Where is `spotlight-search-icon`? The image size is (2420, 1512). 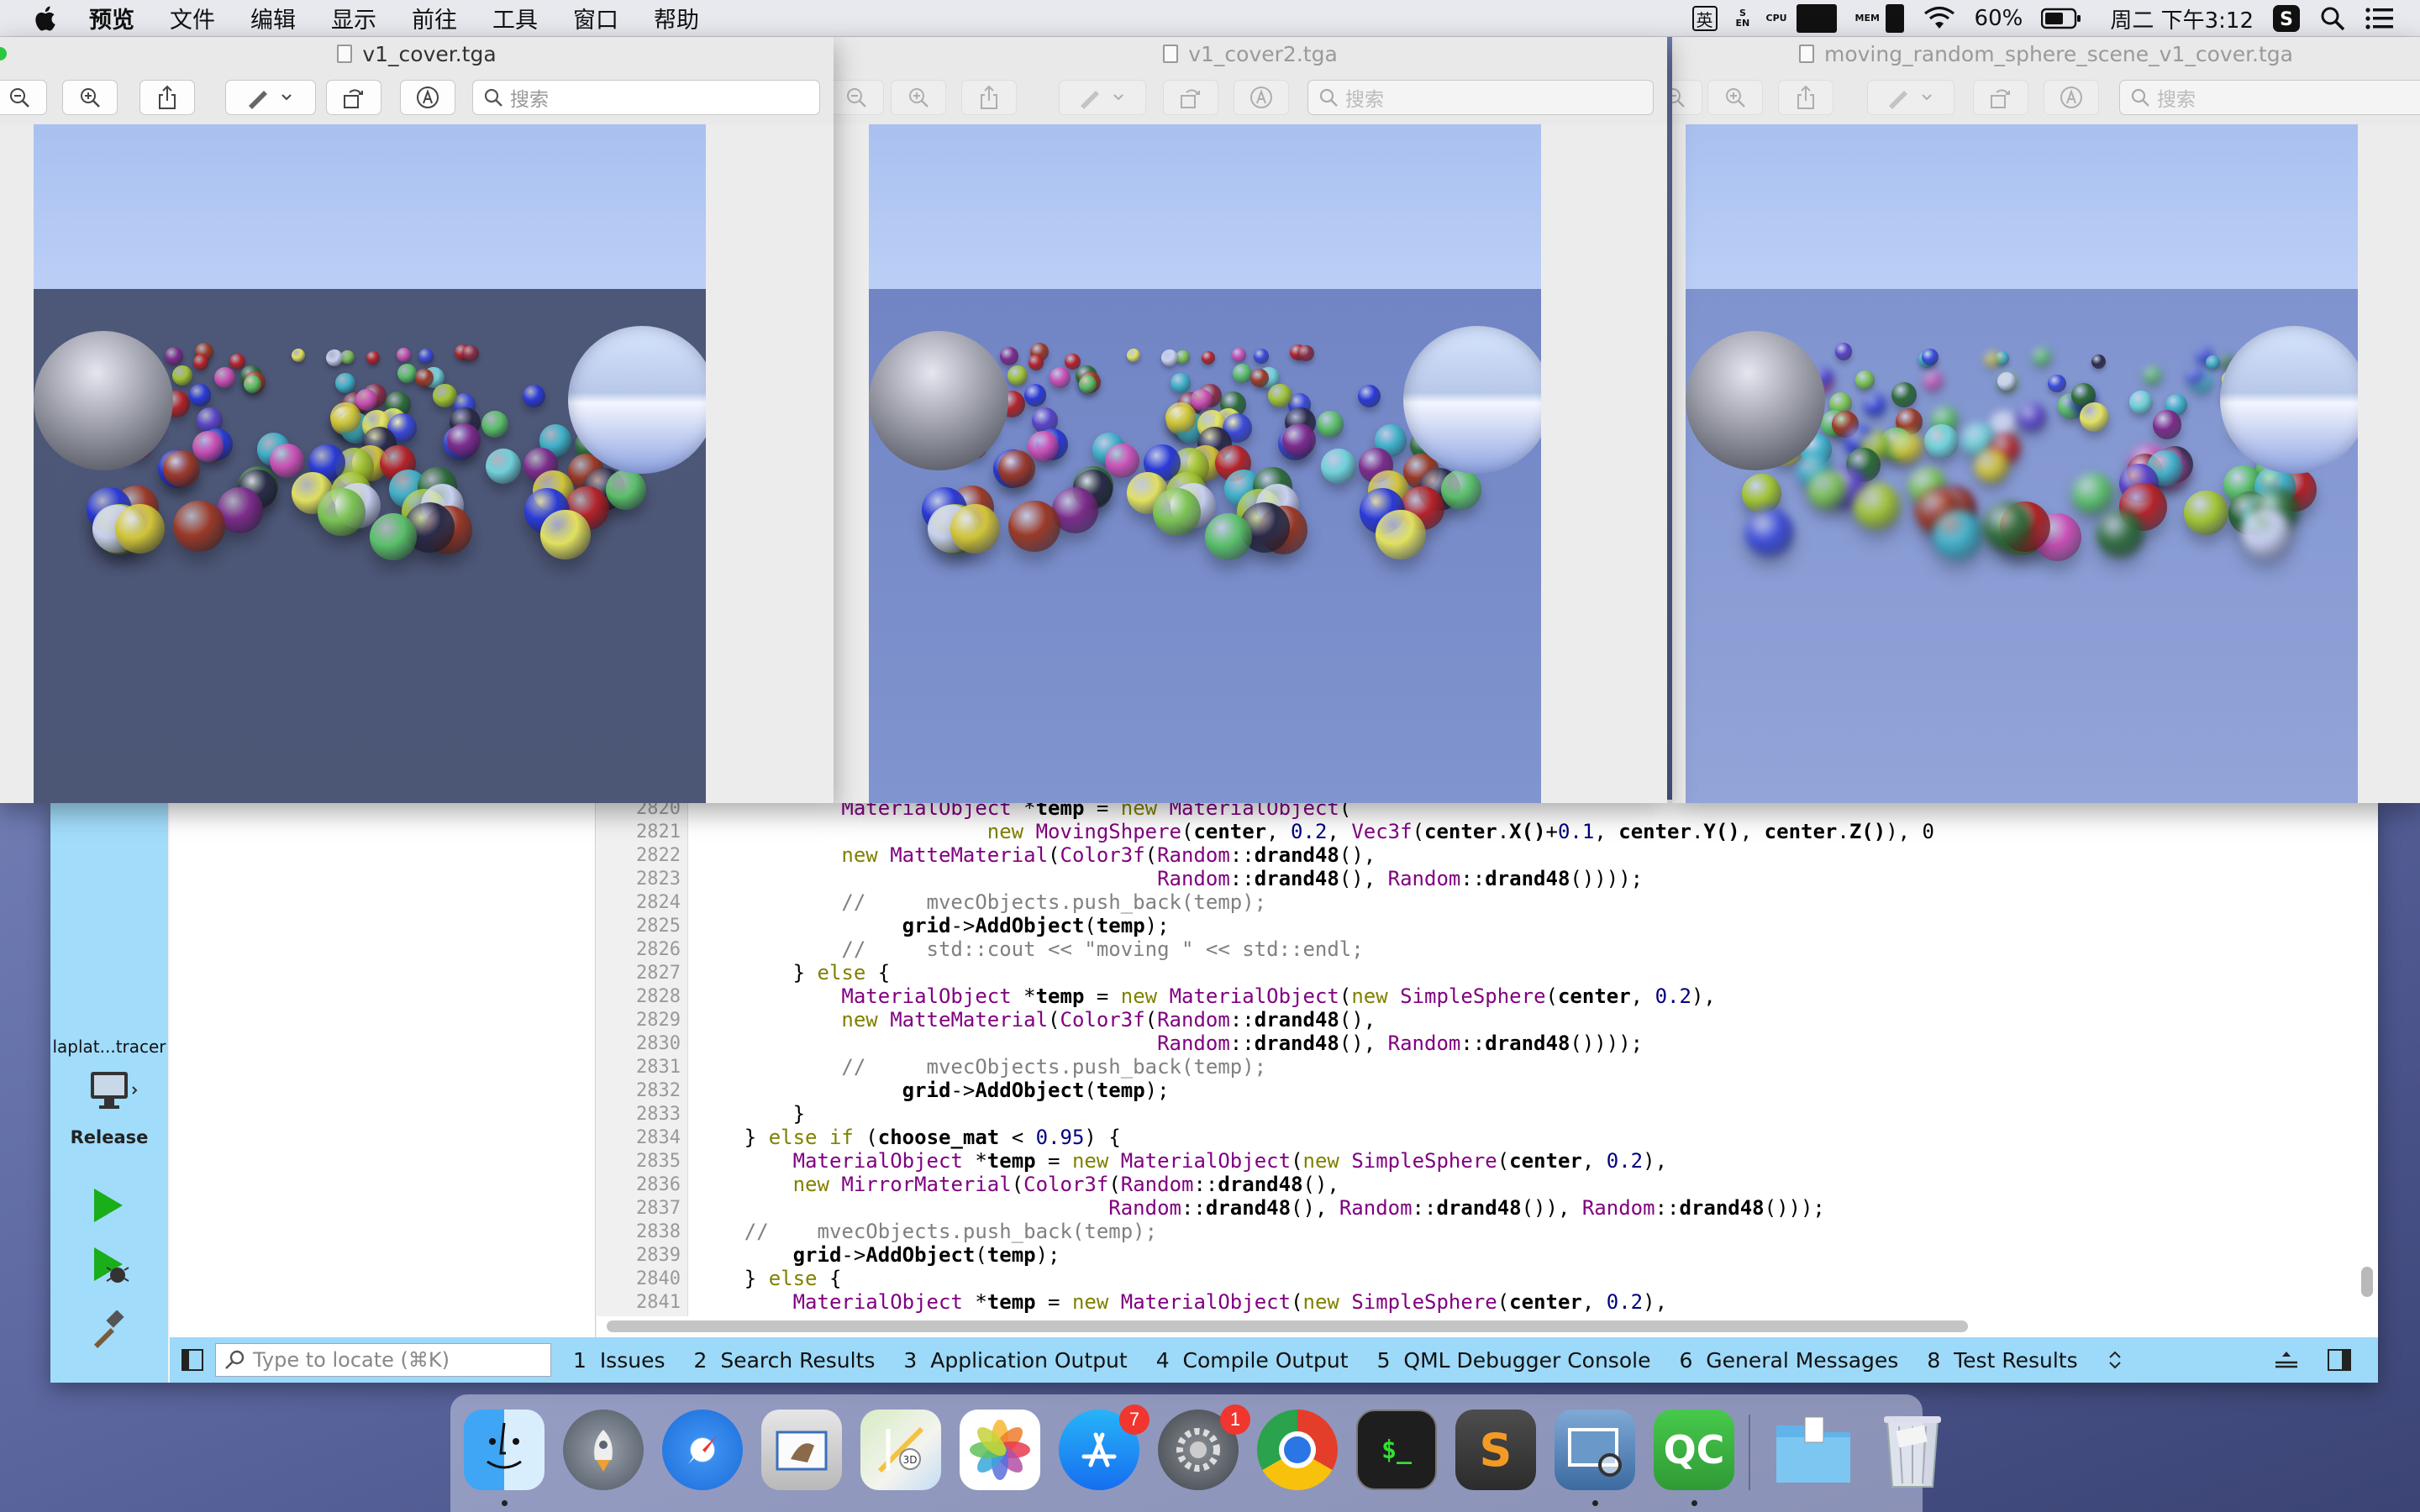 spotlight-search-icon is located at coordinates (2332, 18).